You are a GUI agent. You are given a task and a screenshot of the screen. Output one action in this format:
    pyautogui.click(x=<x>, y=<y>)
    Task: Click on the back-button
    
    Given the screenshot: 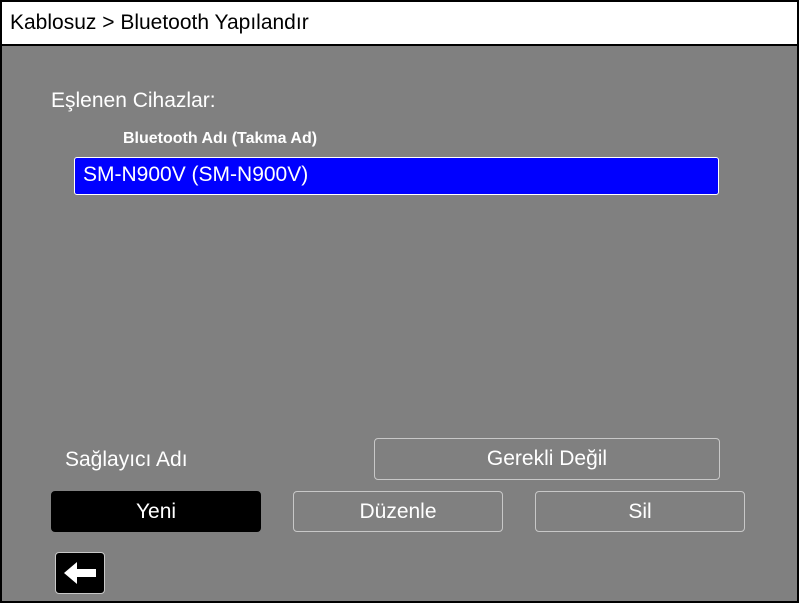 What is the action you would take?
    pyautogui.click(x=80, y=573)
    